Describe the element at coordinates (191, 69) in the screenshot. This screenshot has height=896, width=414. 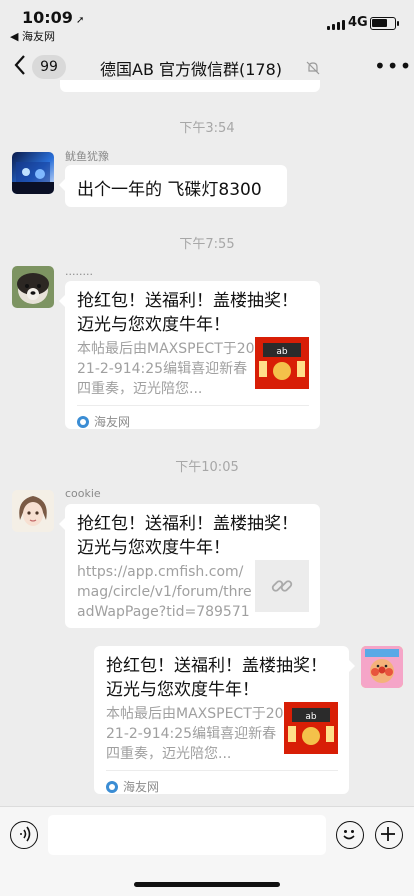
I see `chat-title: 德国AB 官方微信群(178)` at that location.